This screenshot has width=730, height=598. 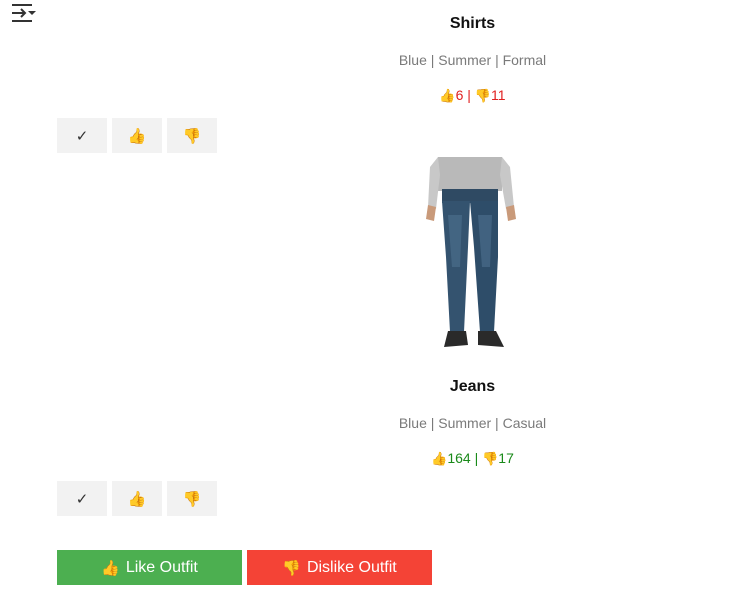 I want to click on dislike-count: 11, so click(x=498, y=95).